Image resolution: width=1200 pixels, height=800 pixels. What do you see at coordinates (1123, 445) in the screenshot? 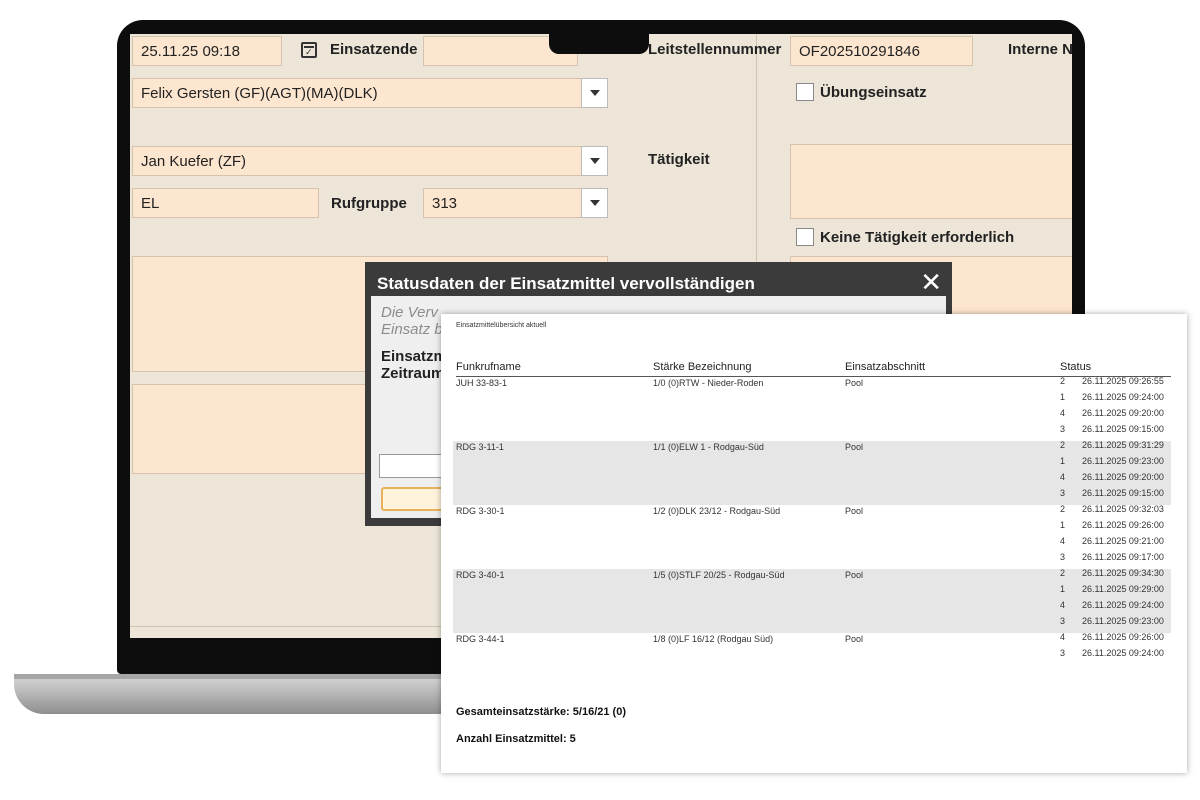
I see `status-timestamp: 26.11.2025 09:31:29` at bounding box center [1123, 445].